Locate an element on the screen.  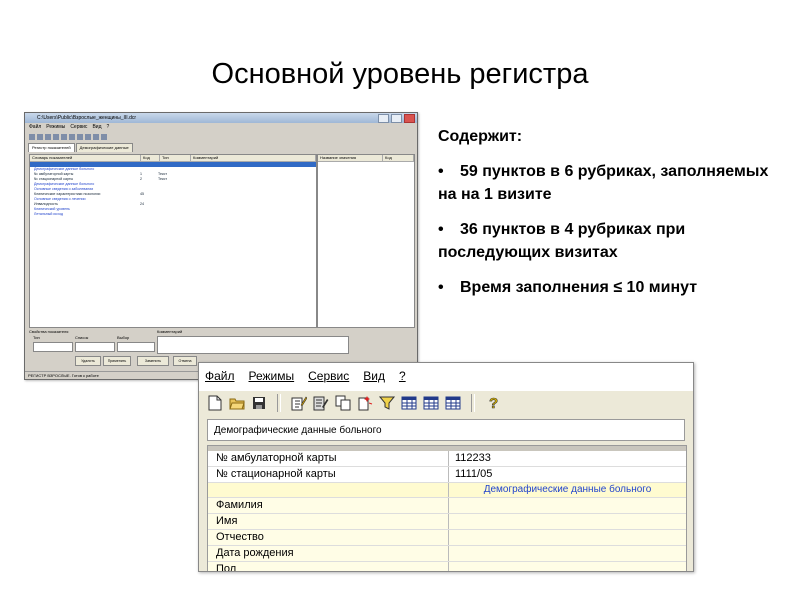
table-row: Имя is located at coordinates (447, 522).